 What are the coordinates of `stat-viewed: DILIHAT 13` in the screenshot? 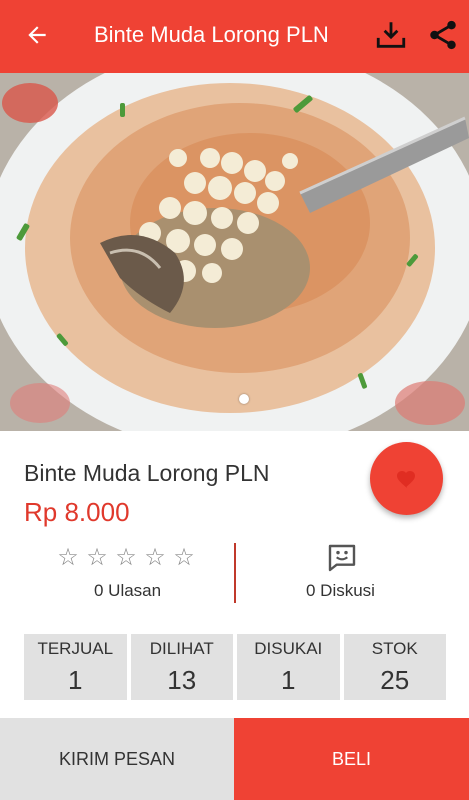 It's located at (181, 667).